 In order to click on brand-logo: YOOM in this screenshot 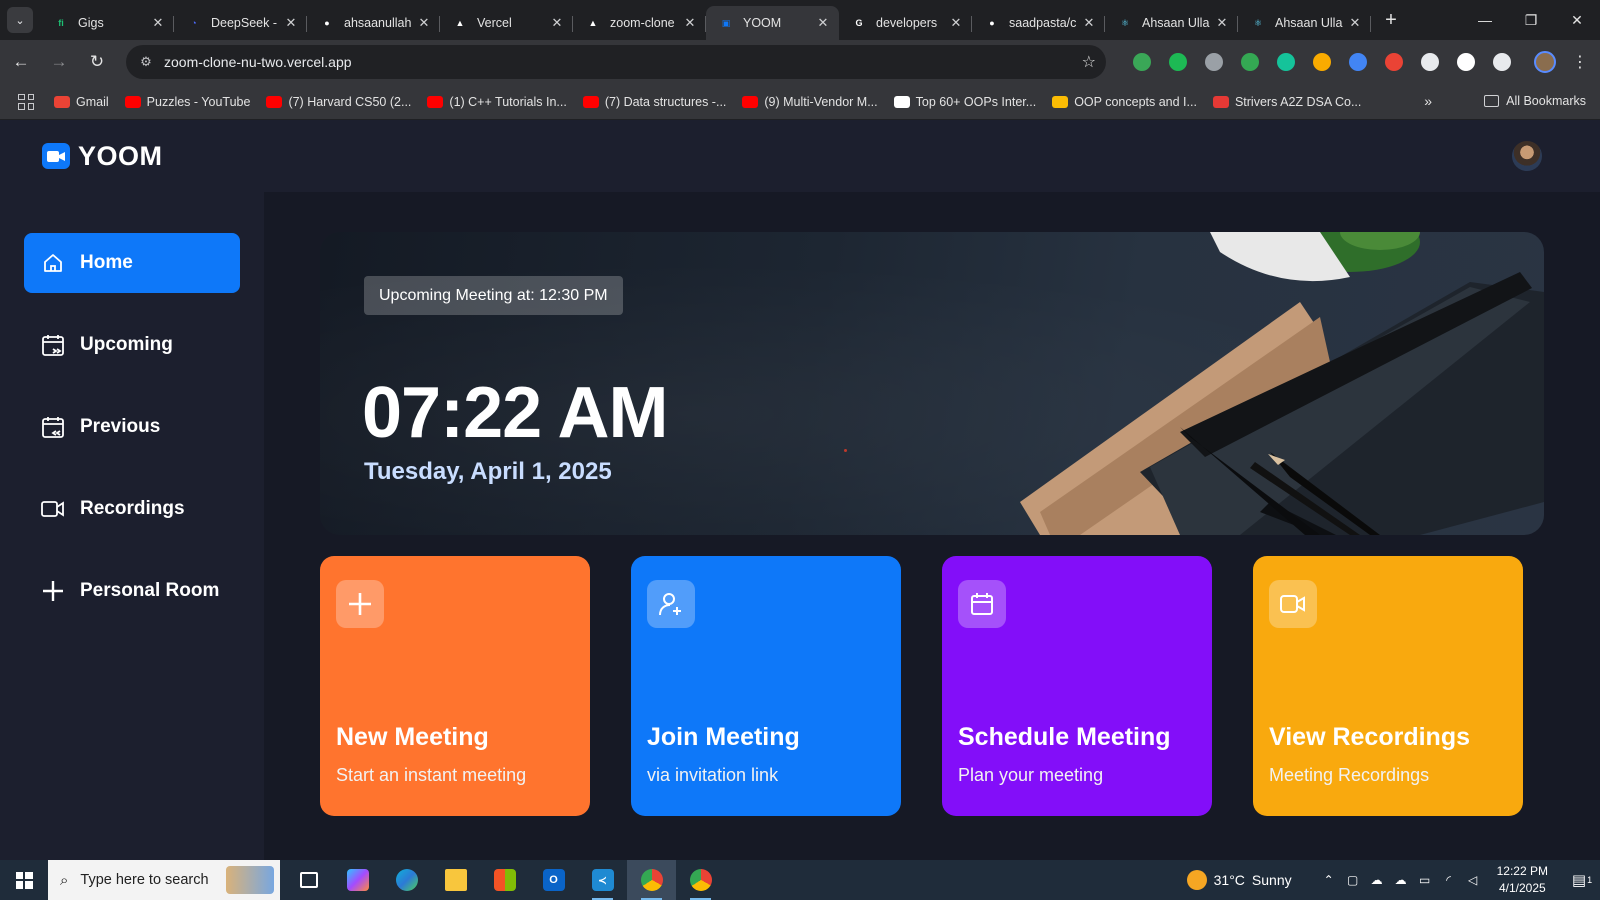, I will do `click(102, 156)`.